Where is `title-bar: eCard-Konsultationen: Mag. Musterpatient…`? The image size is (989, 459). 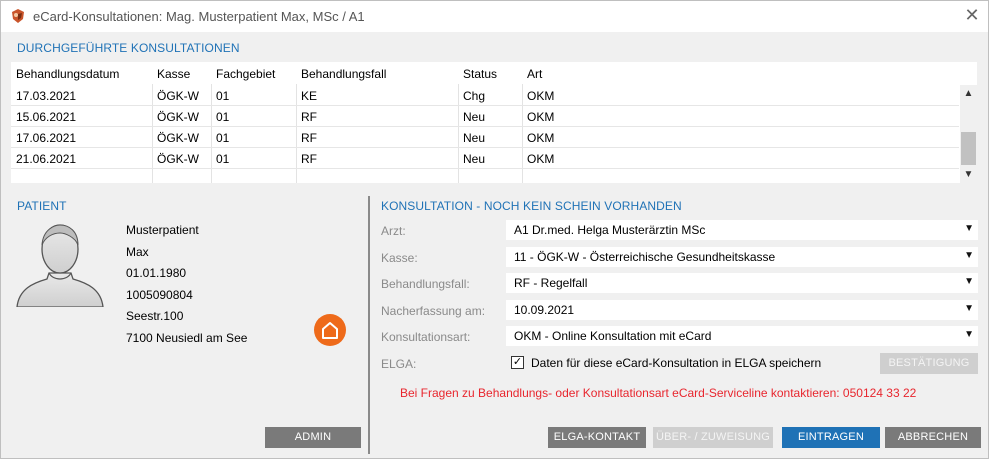
title-bar: eCard-Konsultationen: Mag. Musterpatient… is located at coordinates (494, 16).